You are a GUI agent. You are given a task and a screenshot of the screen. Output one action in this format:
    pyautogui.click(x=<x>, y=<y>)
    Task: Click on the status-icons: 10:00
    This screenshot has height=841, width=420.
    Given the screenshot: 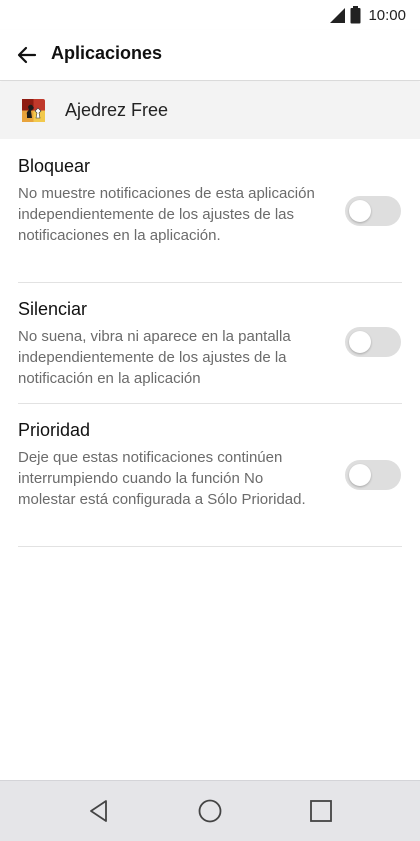 What is the action you would take?
    pyautogui.click(x=367, y=15)
    